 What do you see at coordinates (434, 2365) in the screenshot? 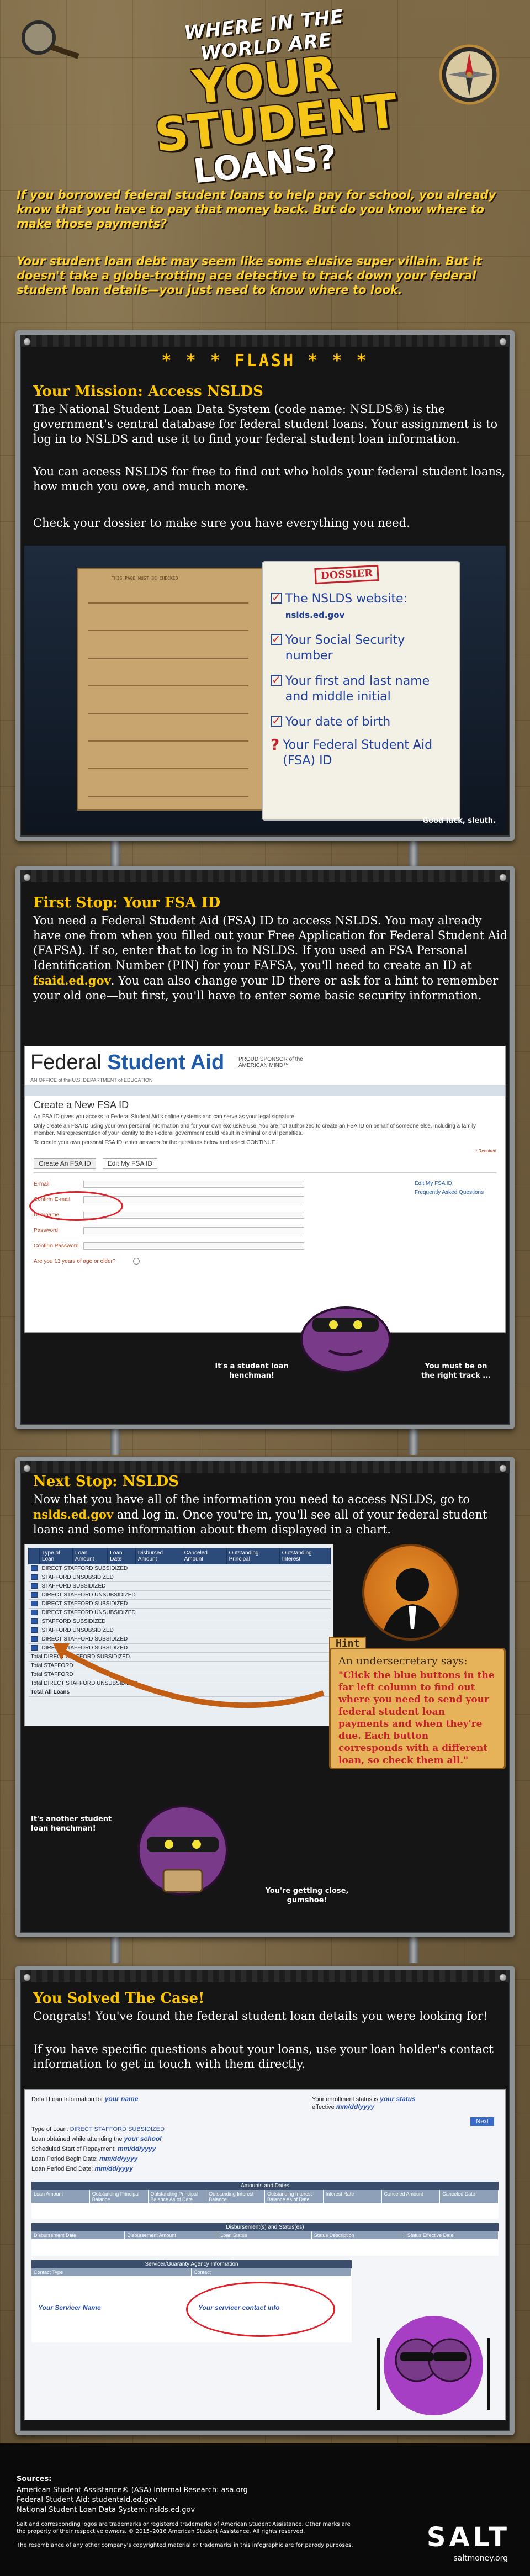
I see `captured-henchmen-icon` at bounding box center [434, 2365].